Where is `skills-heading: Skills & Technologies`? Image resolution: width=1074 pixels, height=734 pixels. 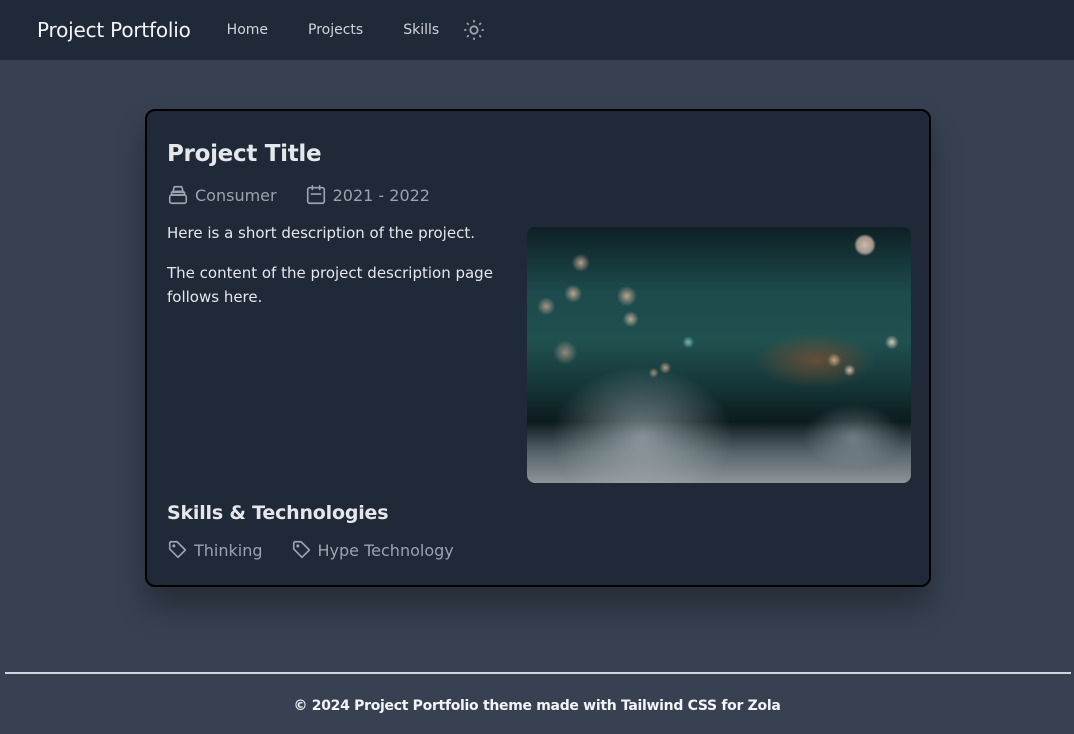 skills-heading: Skills & Technologies is located at coordinates (278, 513).